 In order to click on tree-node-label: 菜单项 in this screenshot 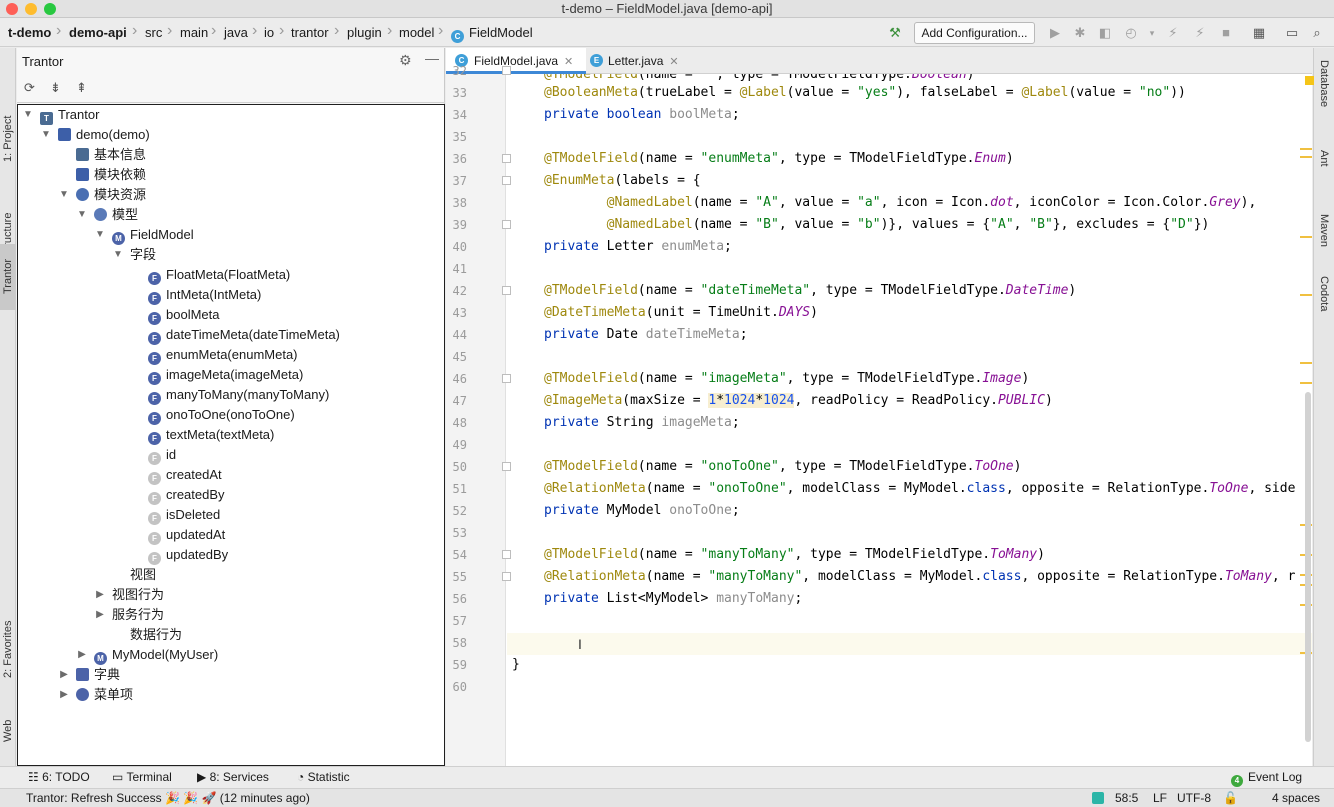, I will do `click(114, 694)`.